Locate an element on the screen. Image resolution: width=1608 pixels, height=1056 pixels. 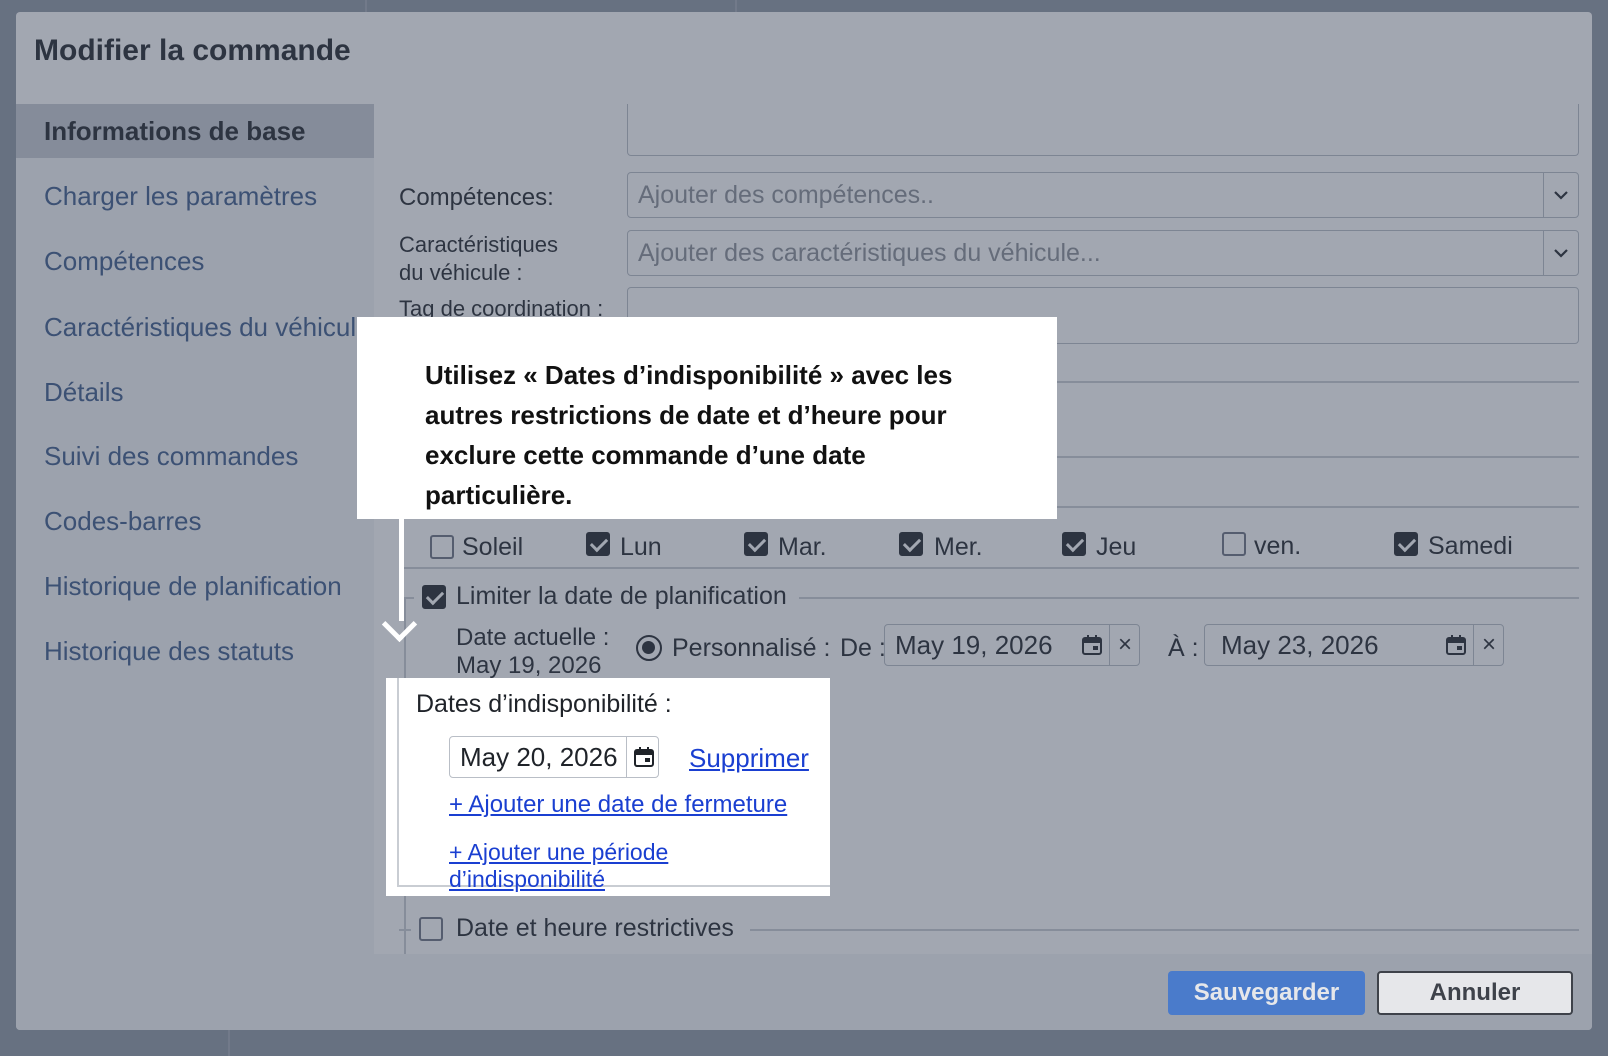
day-label-sun: Soleil is located at coordinates (493, 547).